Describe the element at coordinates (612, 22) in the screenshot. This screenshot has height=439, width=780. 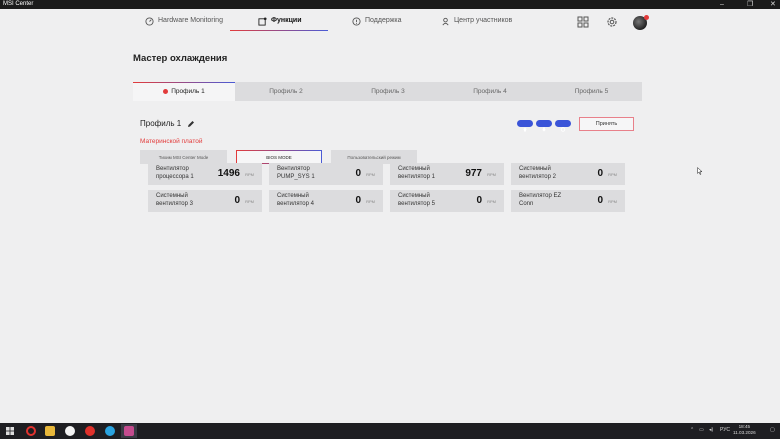
I see `gear-icon` at that location.